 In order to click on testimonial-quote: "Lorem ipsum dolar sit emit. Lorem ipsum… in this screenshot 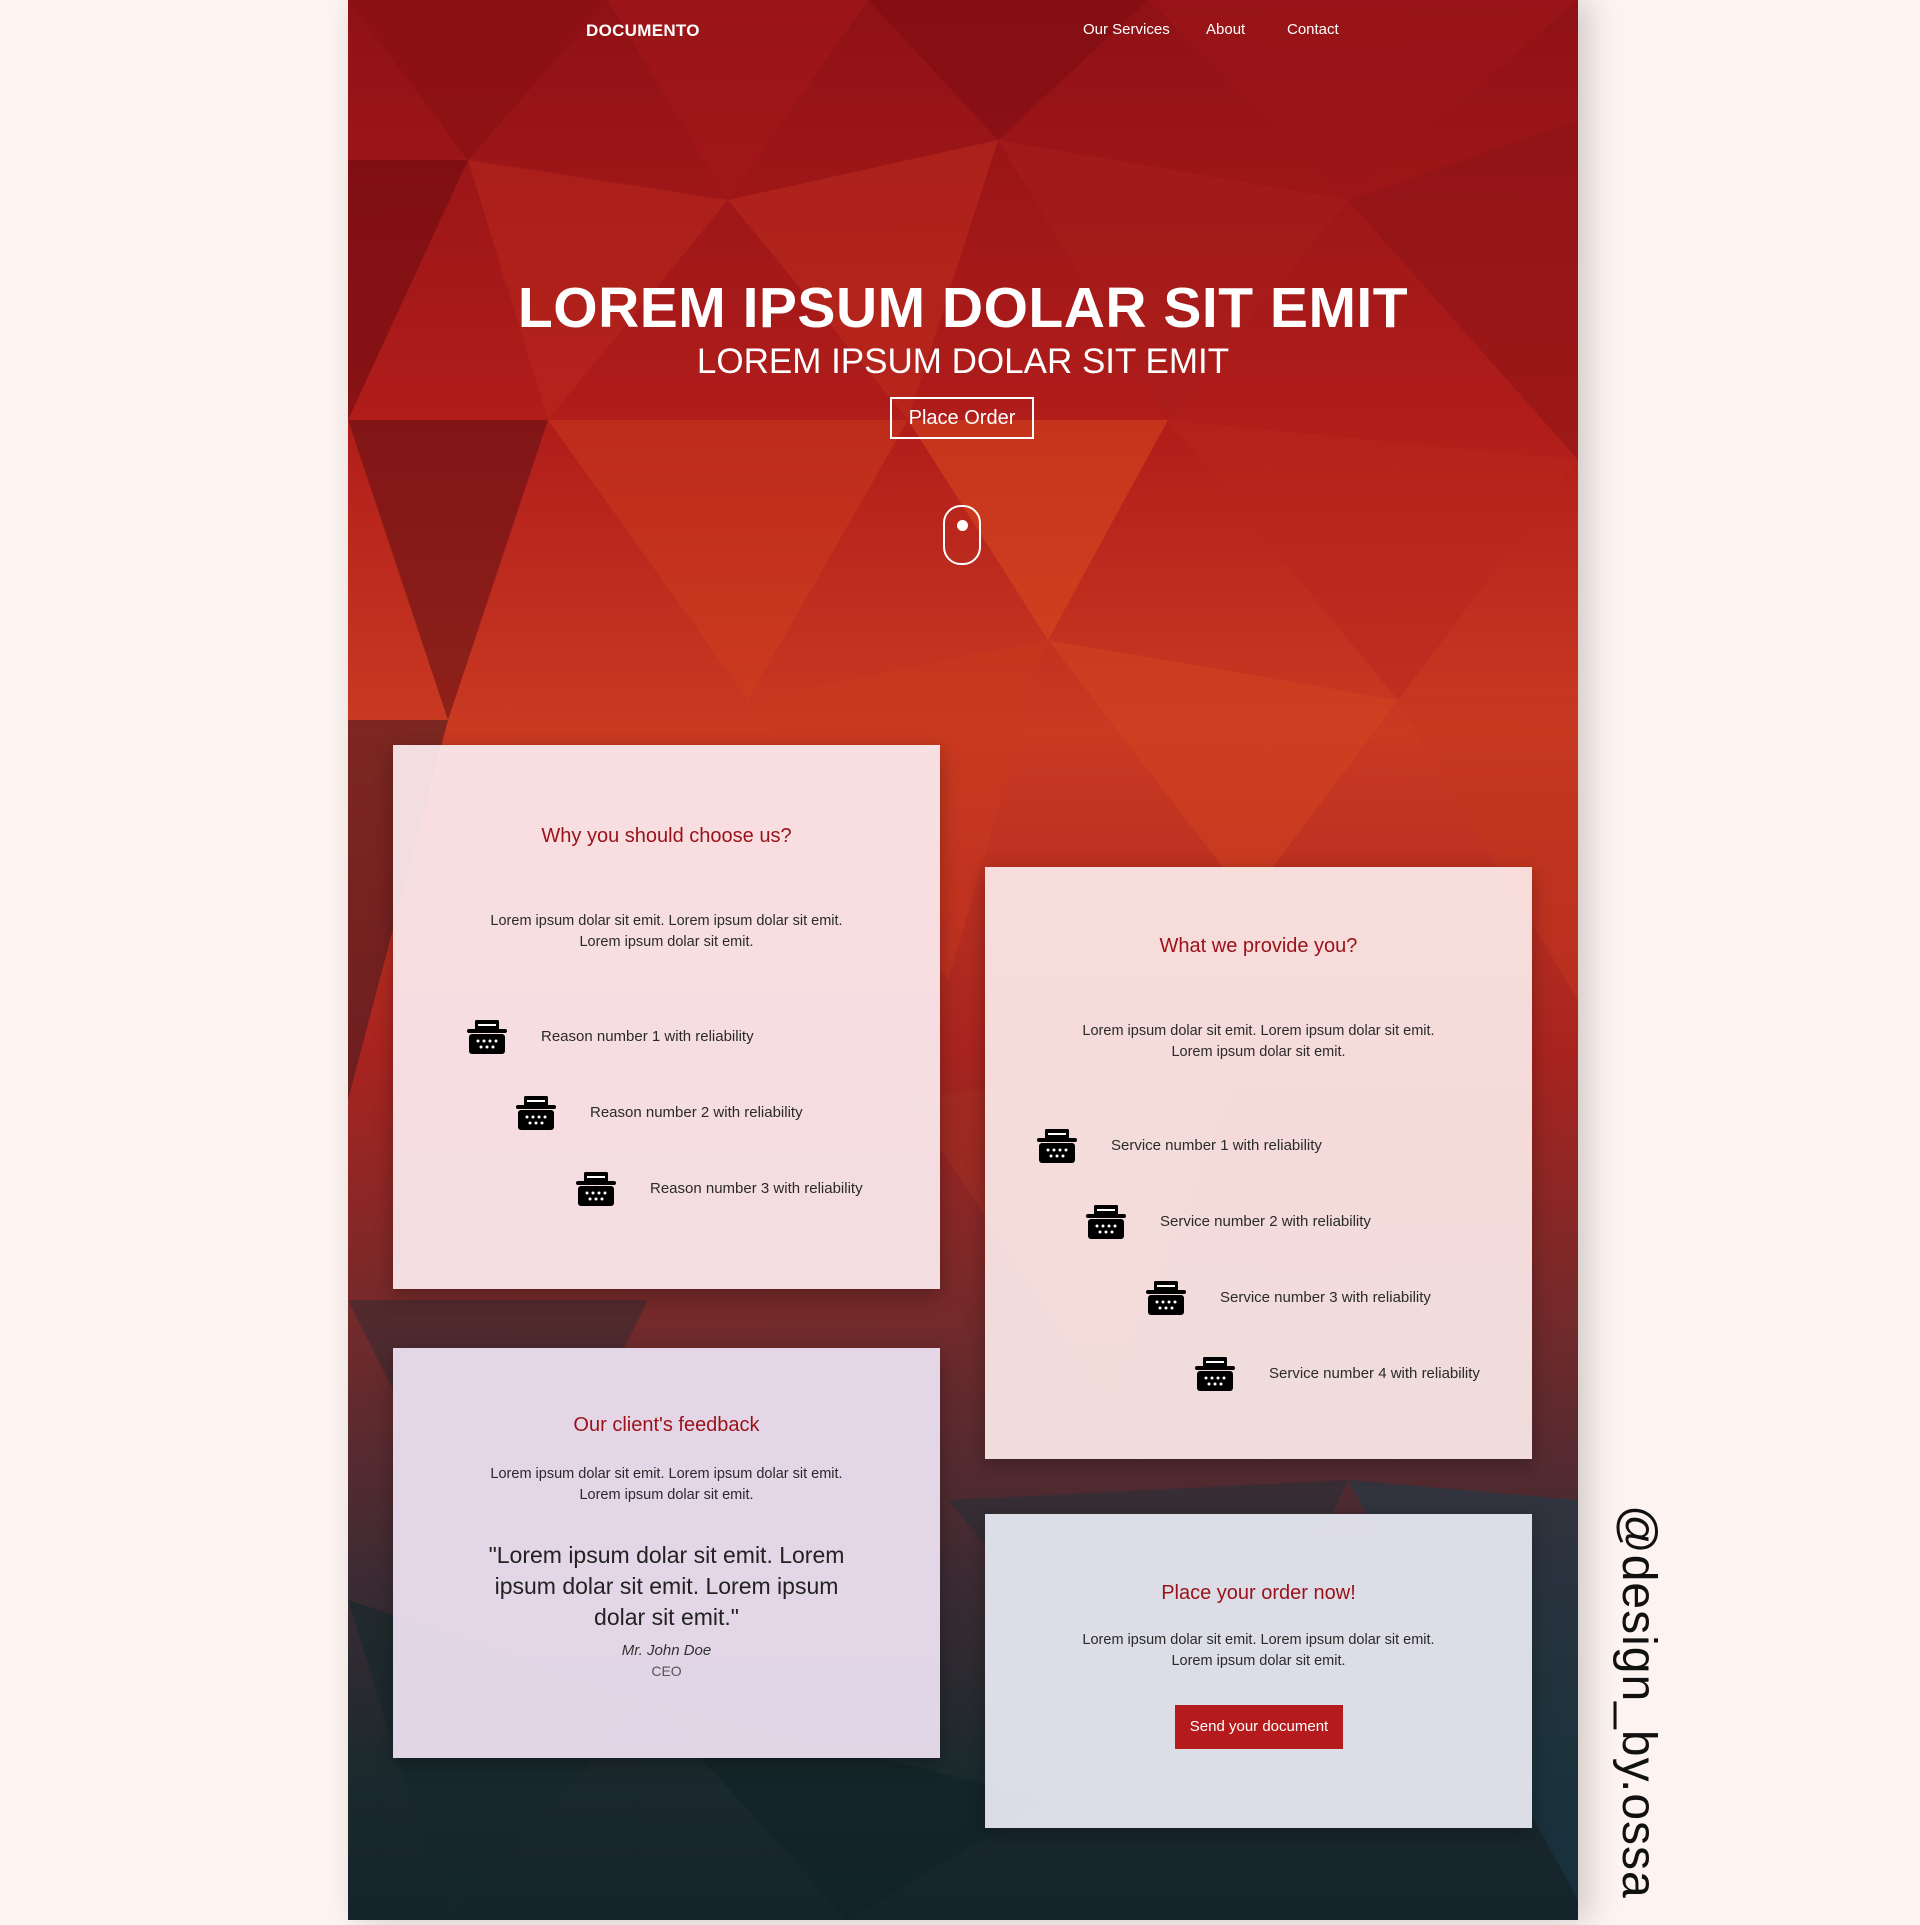, I will do `click(666, 1586)`.